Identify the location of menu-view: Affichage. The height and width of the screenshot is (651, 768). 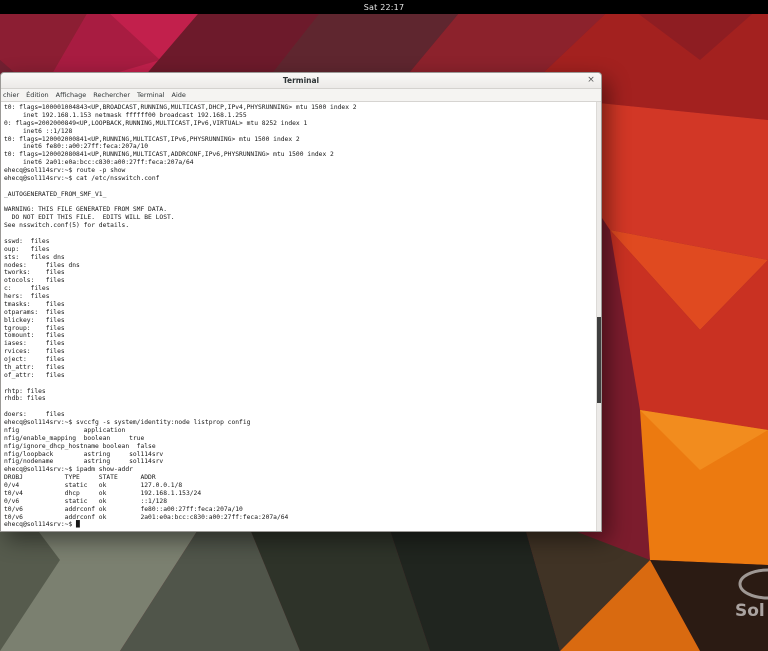
(71, 95).